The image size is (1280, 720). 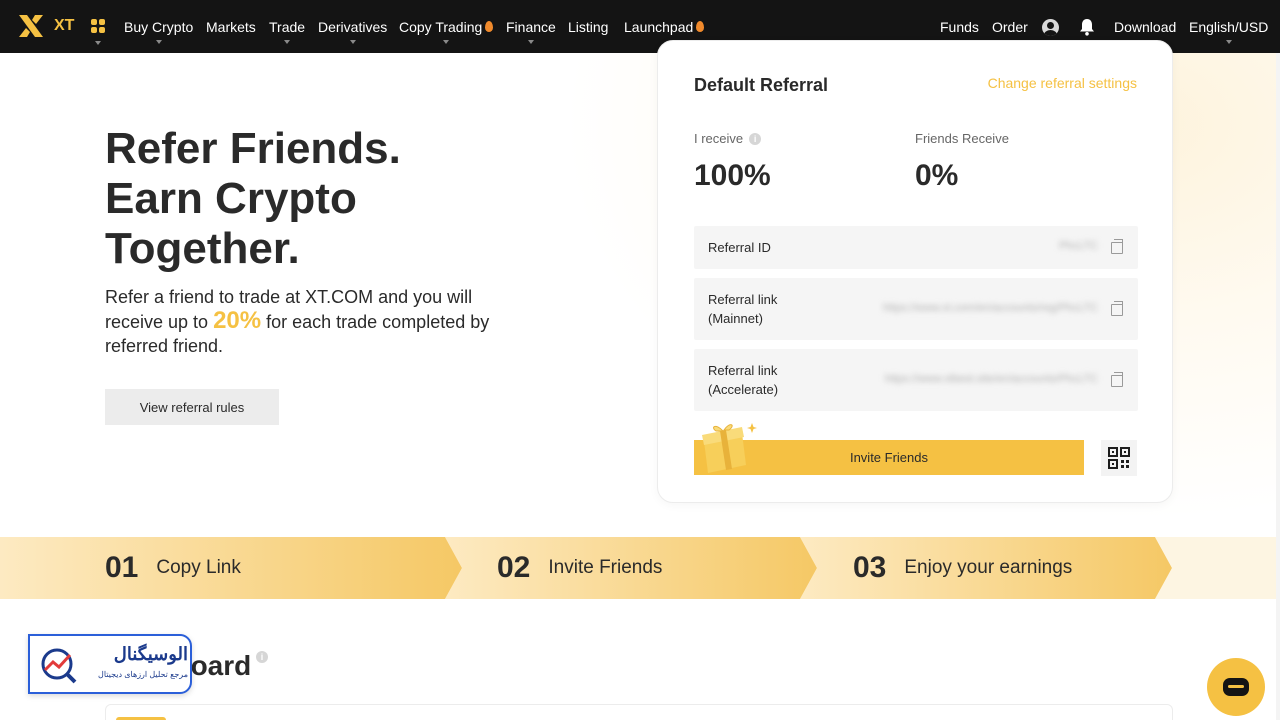 What do you see at coordinates (122, 567) in the screenshot?
I see `step-number: 01` at bounding box center [122, 567].